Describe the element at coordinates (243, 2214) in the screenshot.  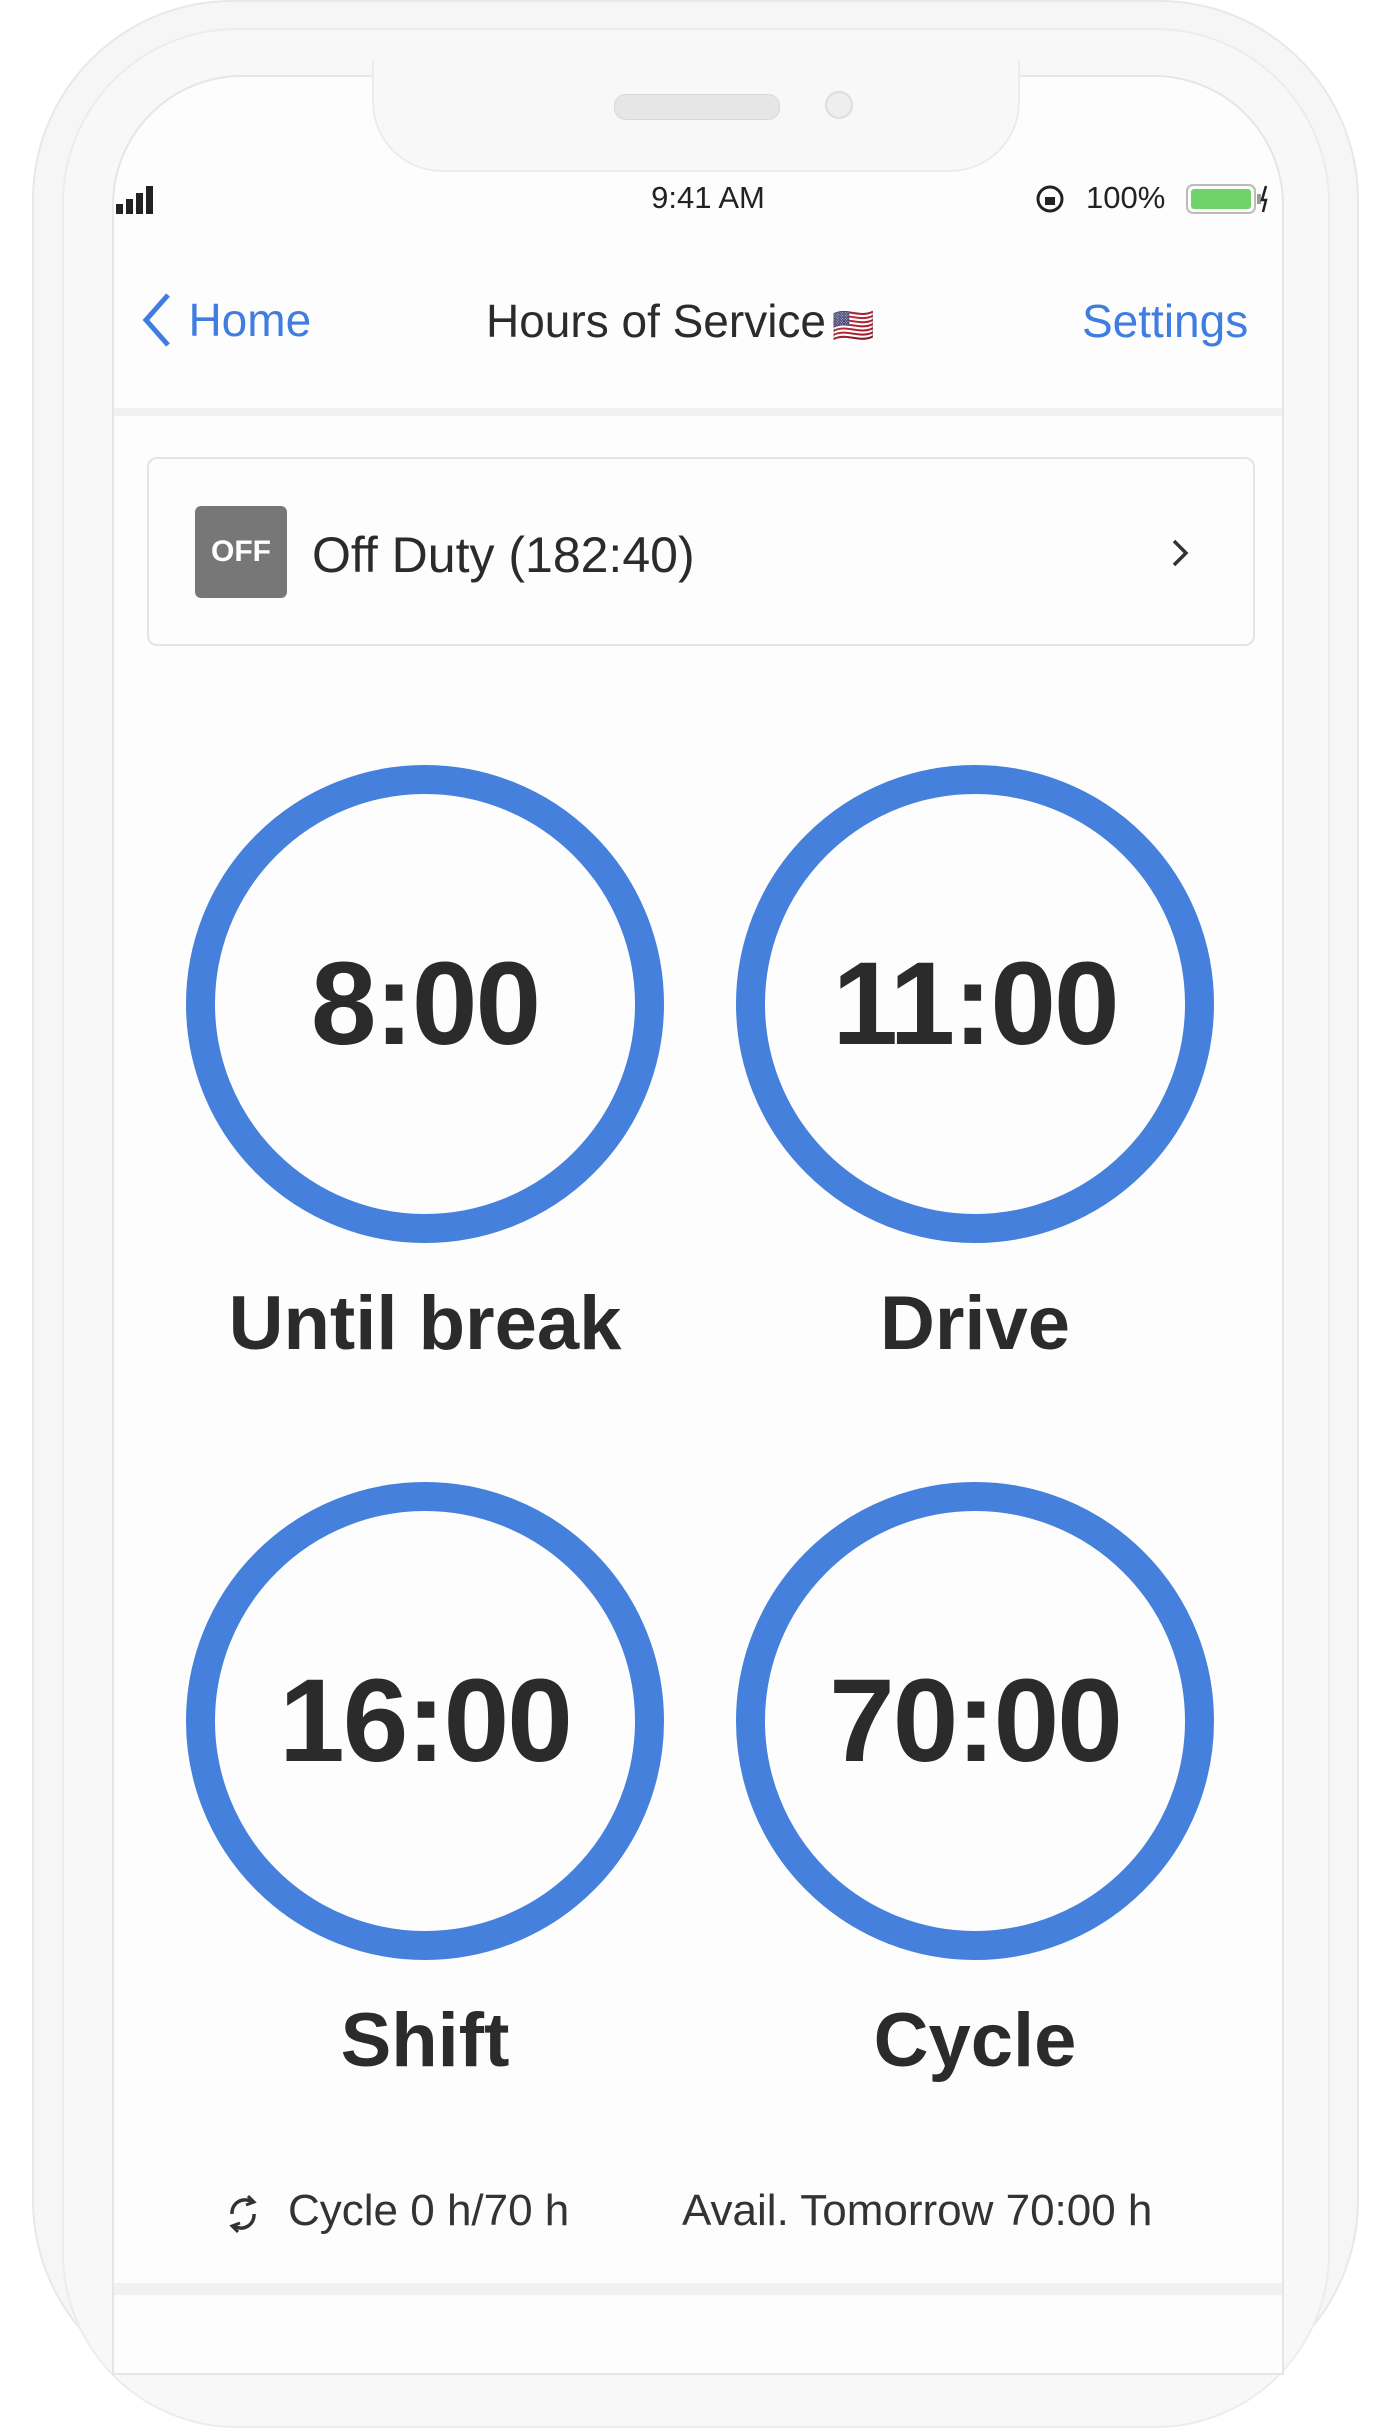
I see `cycle-refresh-icon` at that location.